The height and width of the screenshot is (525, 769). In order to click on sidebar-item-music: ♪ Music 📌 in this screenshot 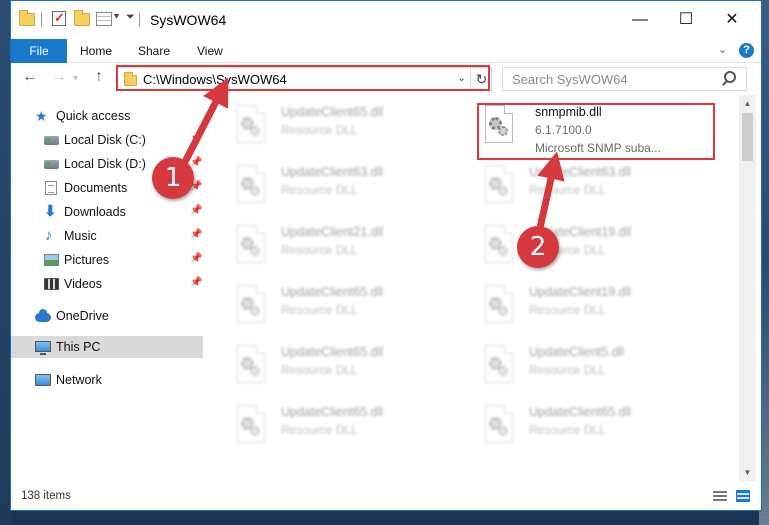, I will do `click(107, 236)`.